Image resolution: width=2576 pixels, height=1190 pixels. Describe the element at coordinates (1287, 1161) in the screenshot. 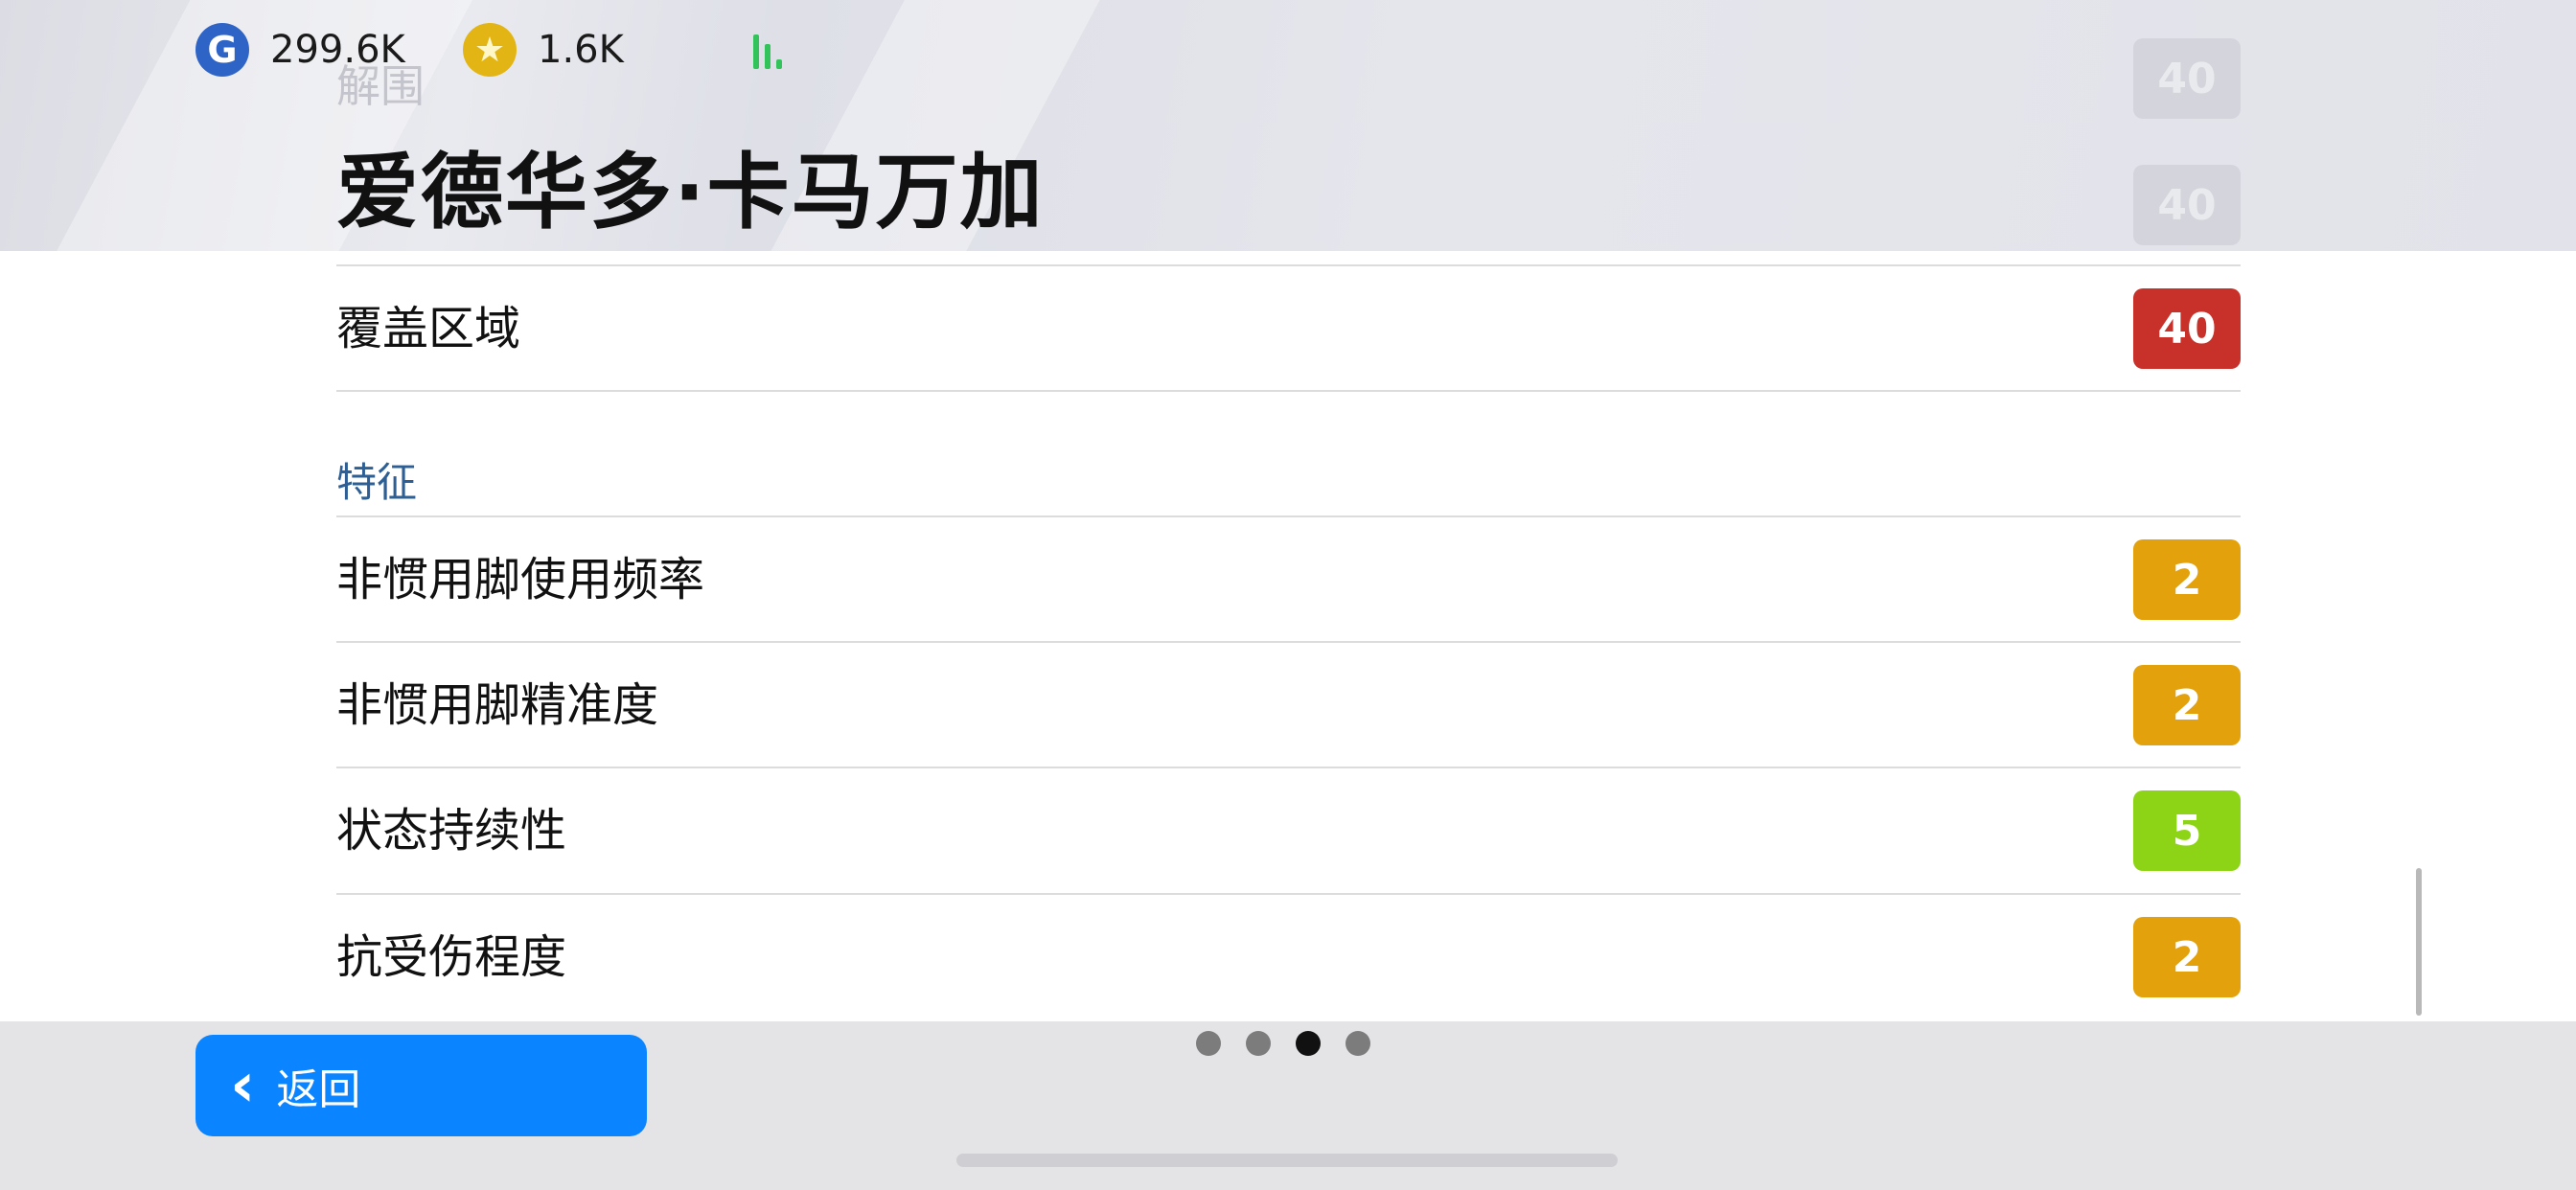

I see `home-indicator` at that location.